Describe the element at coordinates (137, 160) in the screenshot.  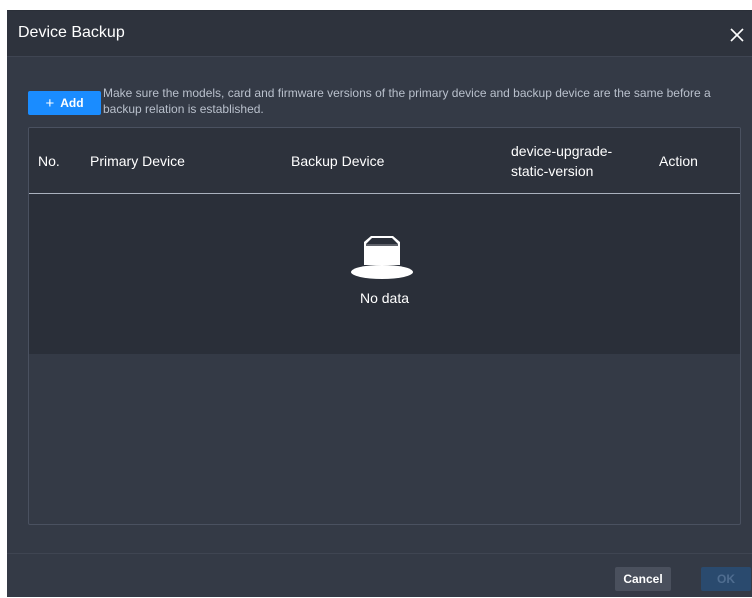
I see `column-header-primary-device: Primary Device` at that location.